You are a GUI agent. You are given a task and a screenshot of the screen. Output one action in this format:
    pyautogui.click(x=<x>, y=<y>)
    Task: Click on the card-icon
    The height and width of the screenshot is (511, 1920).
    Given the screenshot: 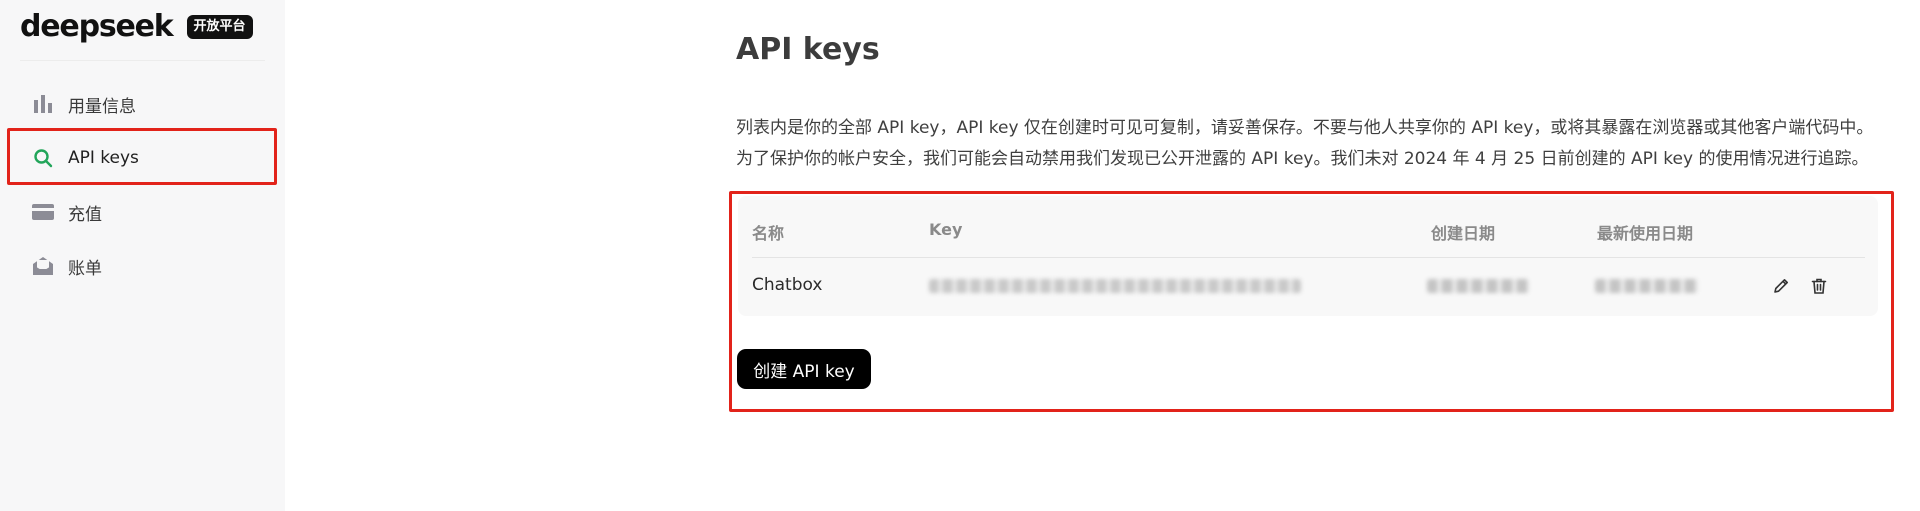 What is the action you would take?
    pyautogui.click(x=43, y=212)
    